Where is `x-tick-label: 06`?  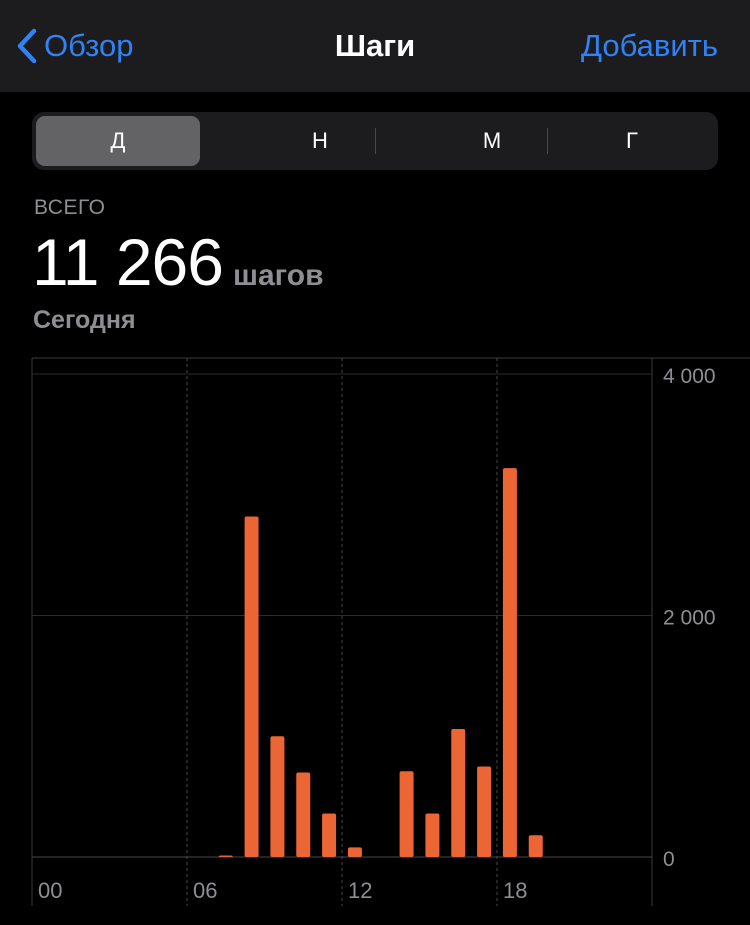 x-tick-label: 06 is located at coordinates (205, 890).